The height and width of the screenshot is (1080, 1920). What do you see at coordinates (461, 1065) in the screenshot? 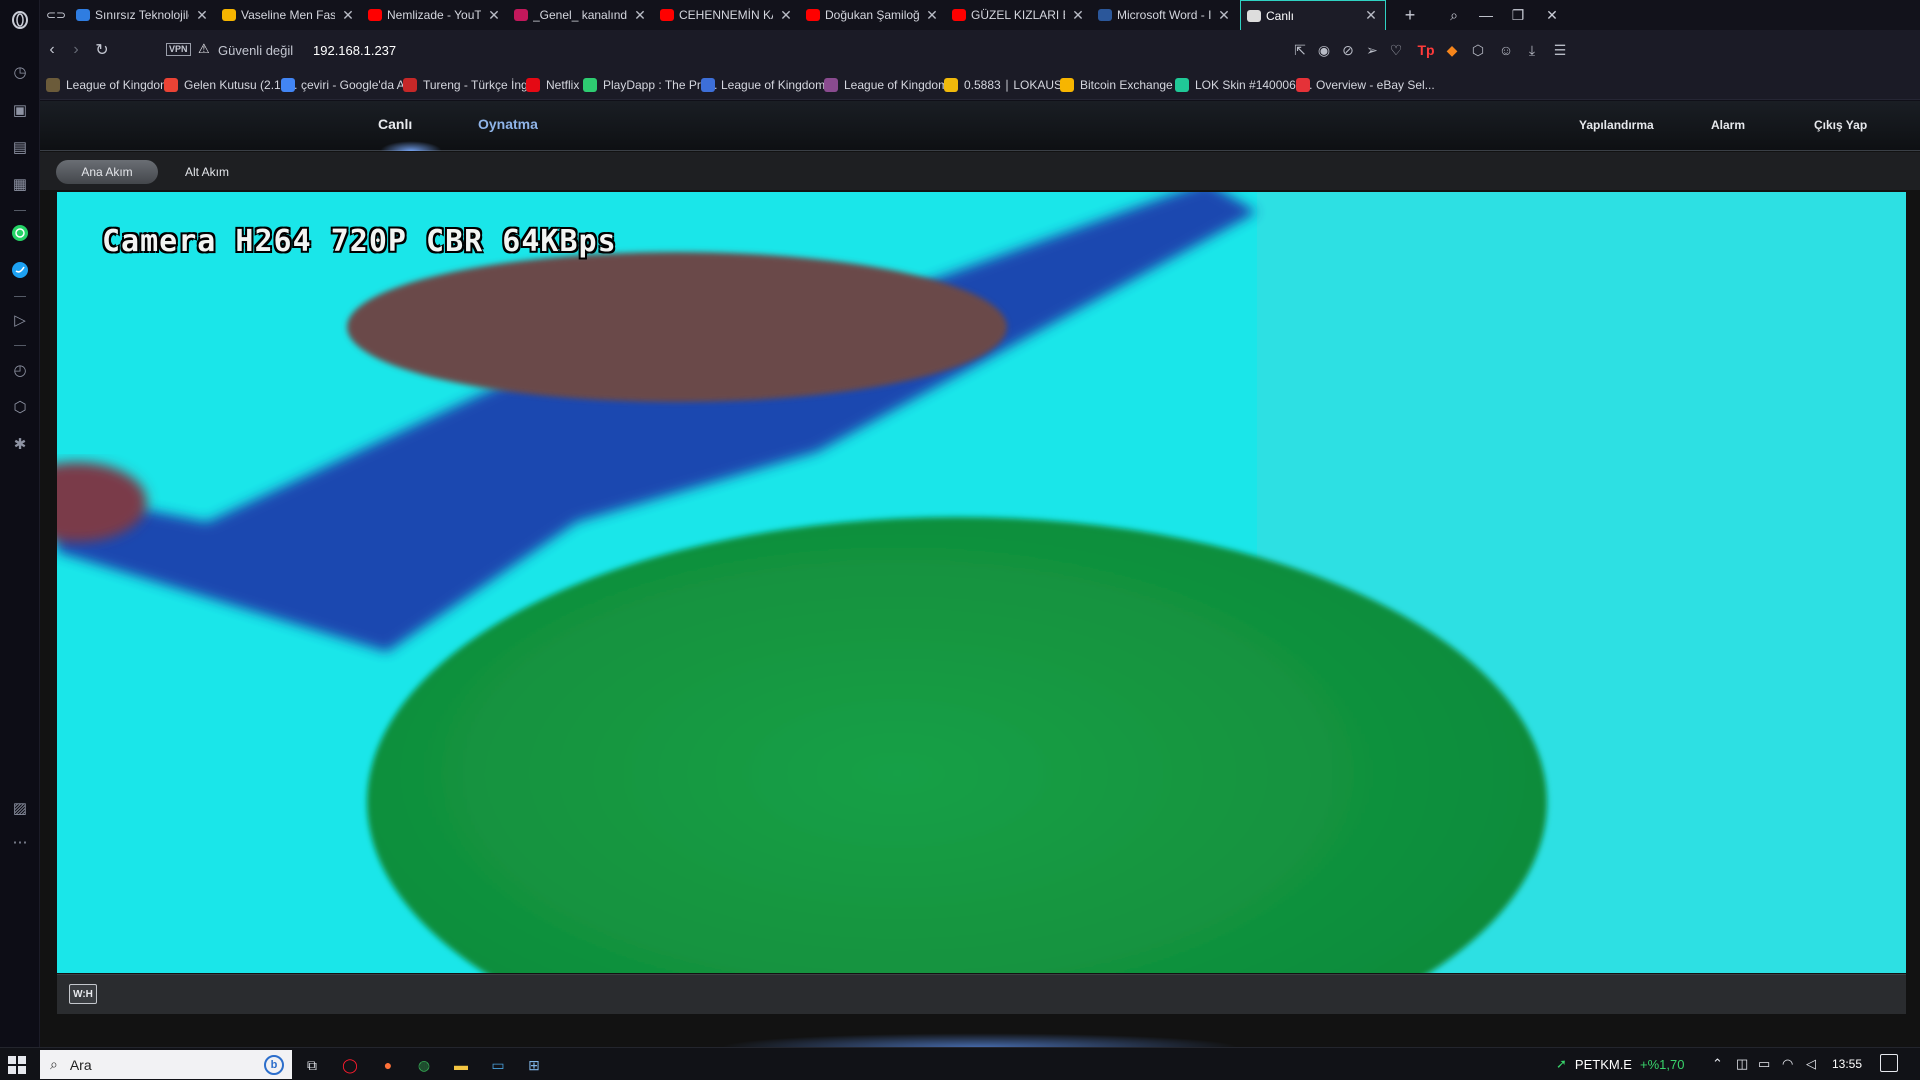
I see `file-explorer-taskbar-icon: ▬` at bounding box center [461, 1065].